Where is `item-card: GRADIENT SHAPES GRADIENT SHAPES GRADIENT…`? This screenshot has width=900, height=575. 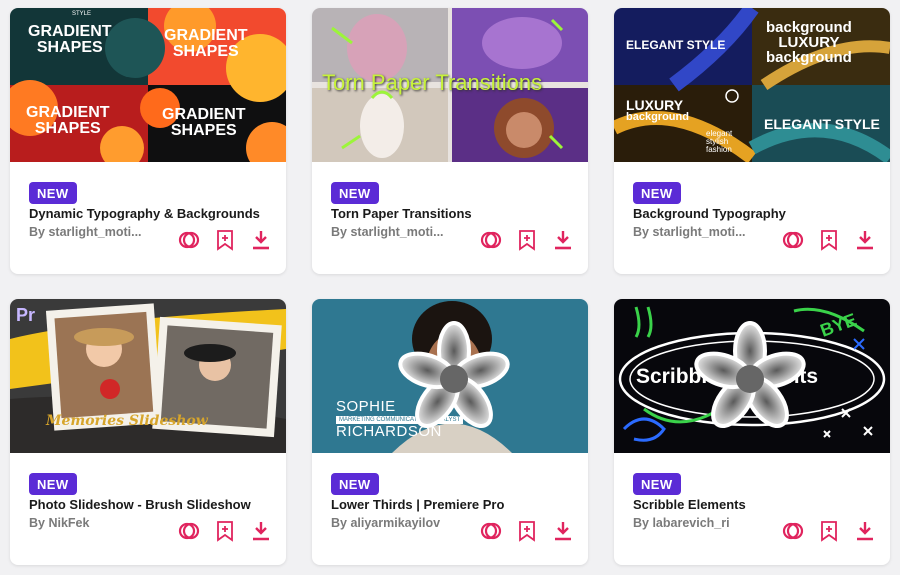
item-card: GRADIENT SHAPES GRADIENT SHAPES GRADIENT… is located at coordinates (148, 141).